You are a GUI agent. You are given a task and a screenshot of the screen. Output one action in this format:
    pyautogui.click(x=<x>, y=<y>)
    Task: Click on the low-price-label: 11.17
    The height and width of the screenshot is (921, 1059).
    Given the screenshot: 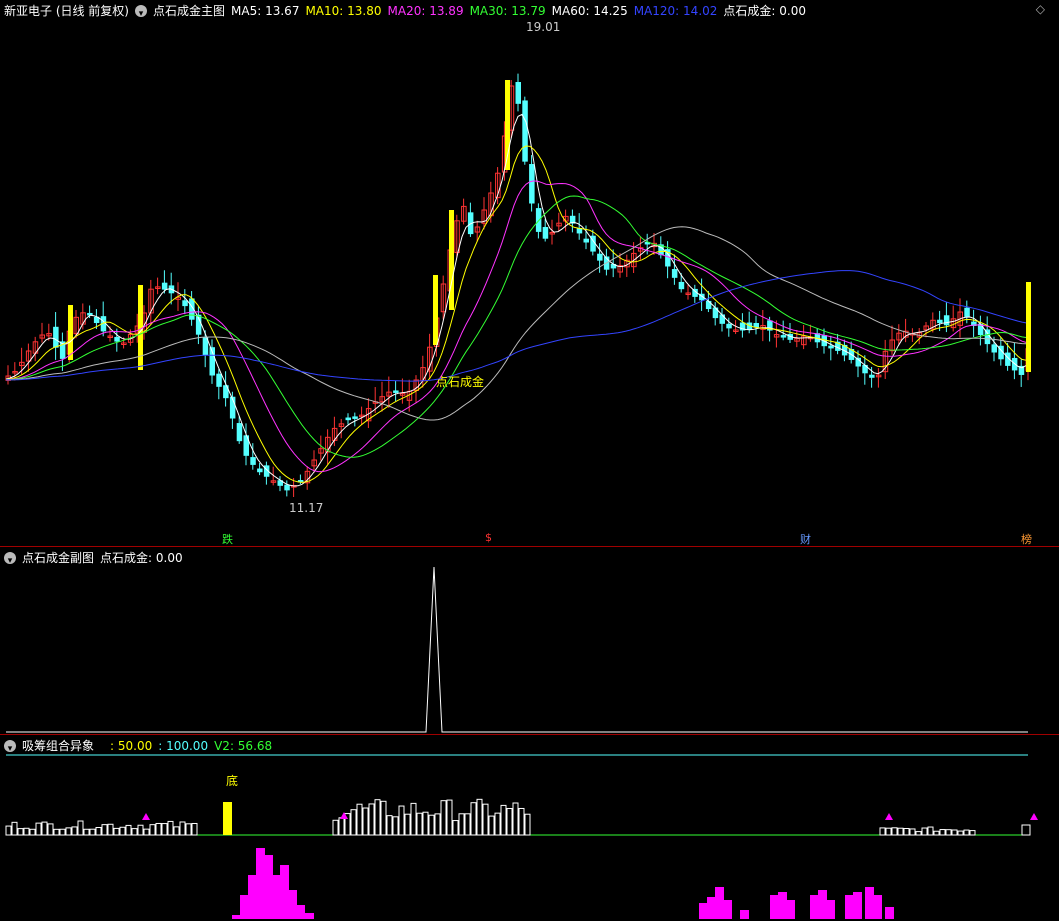 What is the action you would take?
    pyautogui.click(x=306, y=508)
    